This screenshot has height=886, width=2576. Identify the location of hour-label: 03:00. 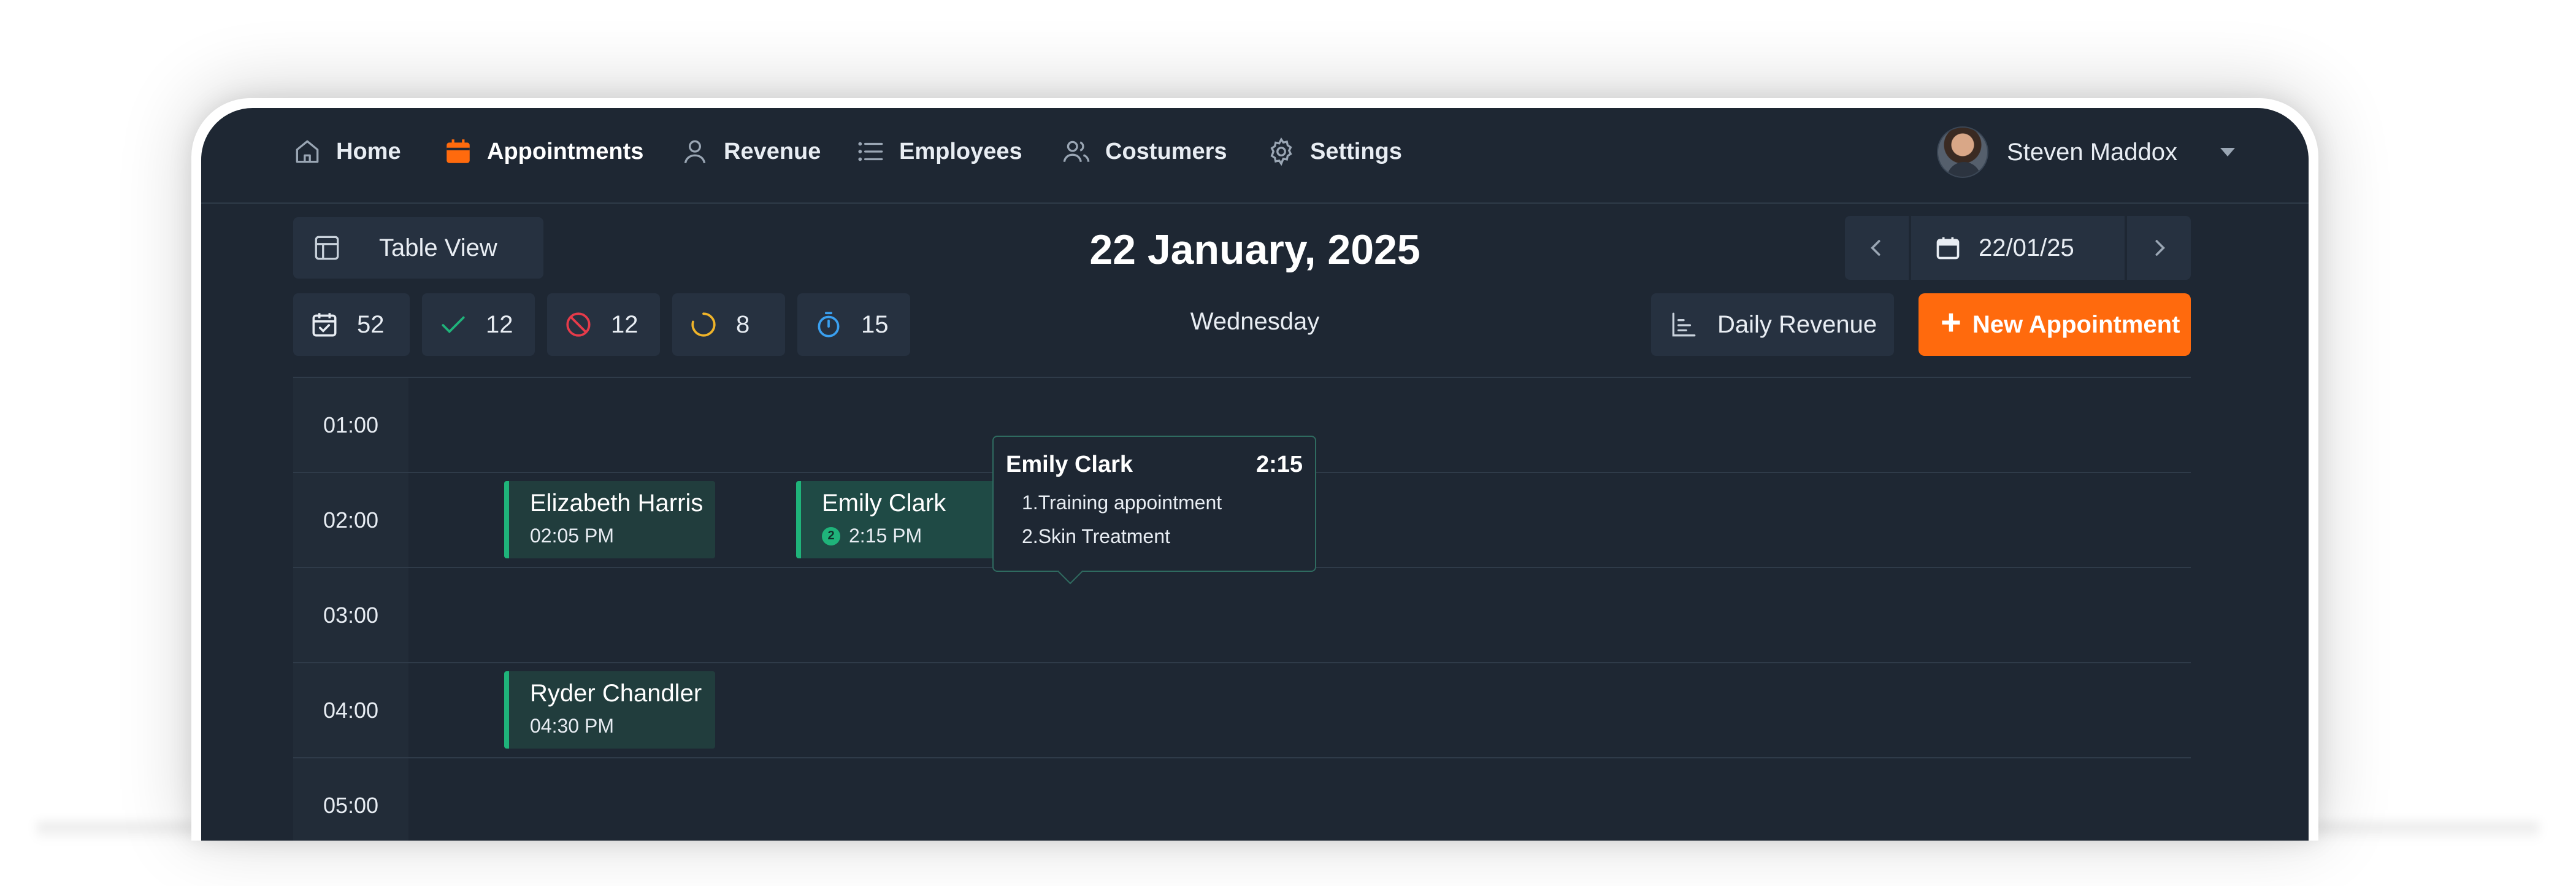
(351, 615).